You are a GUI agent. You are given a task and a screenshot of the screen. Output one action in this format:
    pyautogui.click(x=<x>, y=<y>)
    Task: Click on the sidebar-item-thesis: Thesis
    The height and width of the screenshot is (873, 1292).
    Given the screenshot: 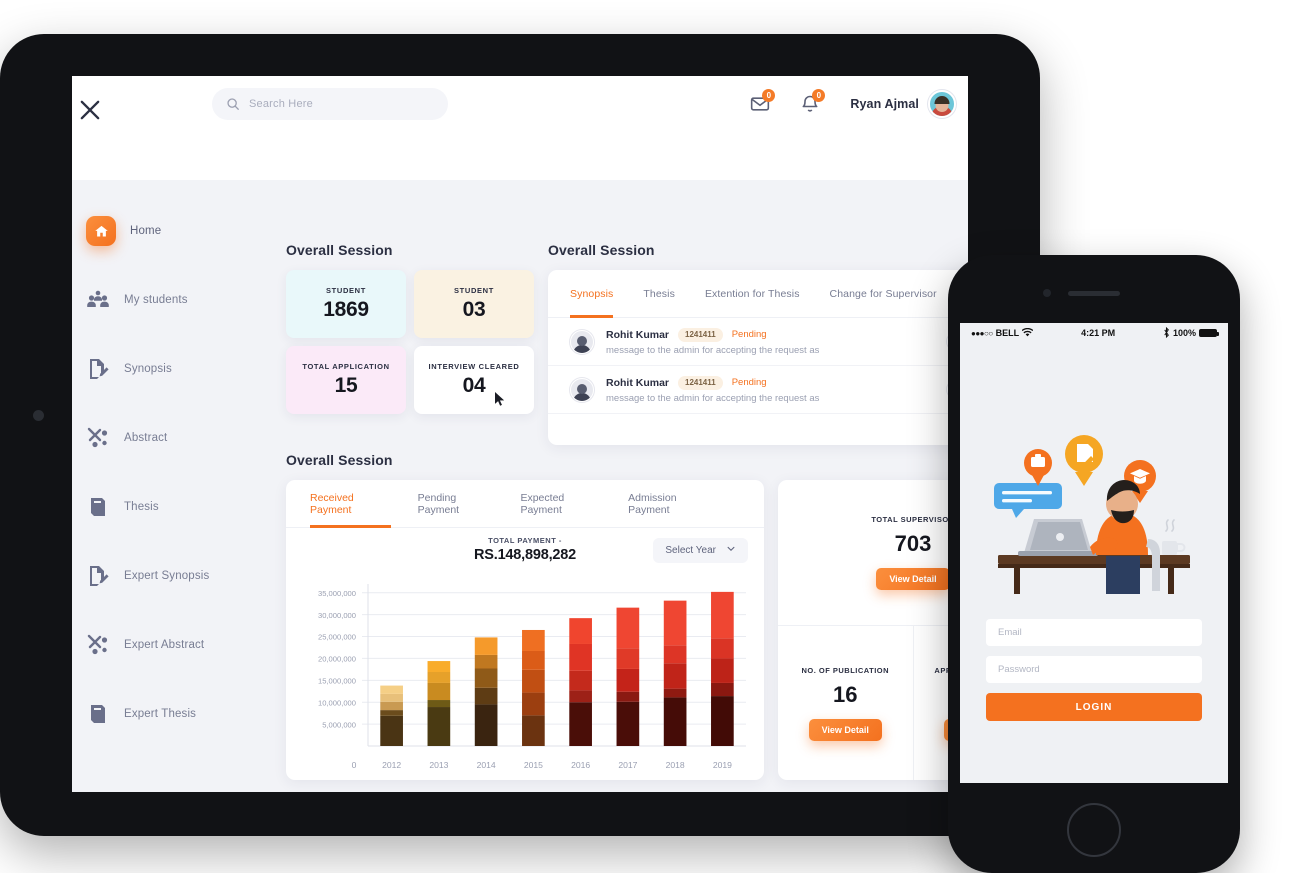 What is the action you would take?
    pyautogui.click(x=142, y=507)
    